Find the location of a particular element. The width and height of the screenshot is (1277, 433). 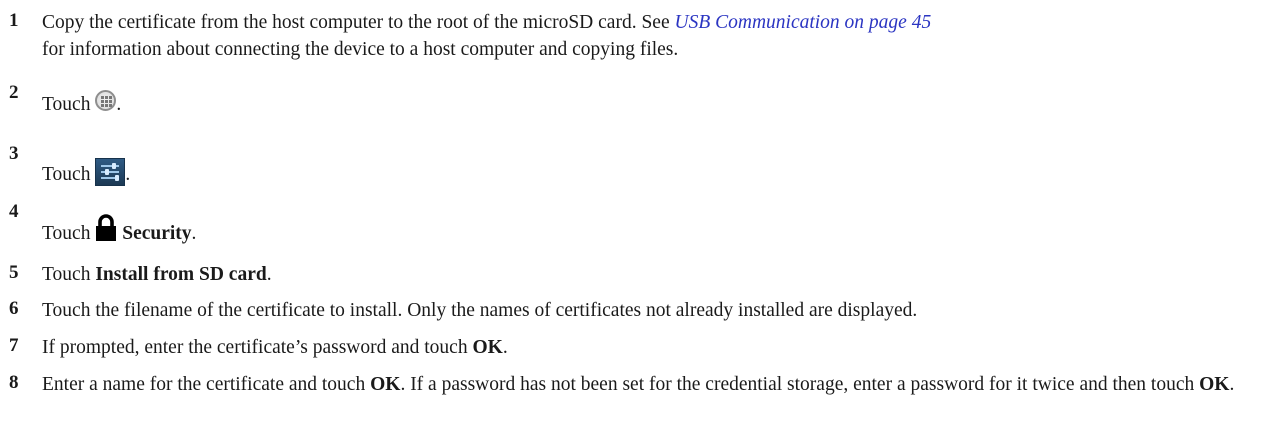

step-number: 5 is located at coordinates (14, 272).